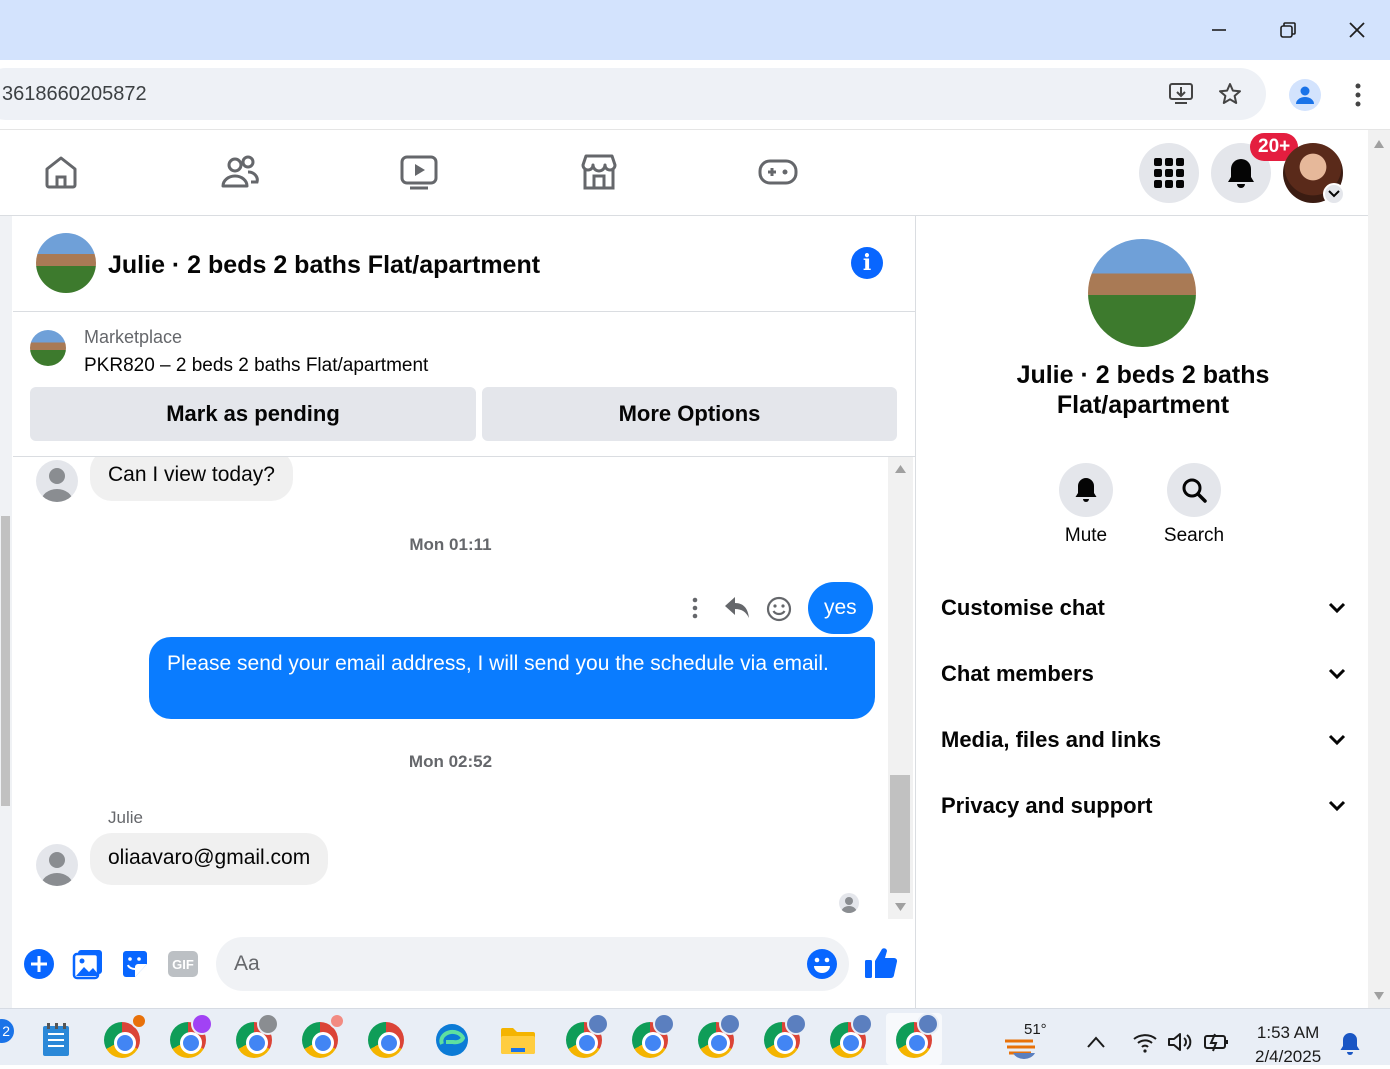 The width and height of the screenshot is (1390, 1069). Describe the element at coordinates (1334, 194) in the screenshot. I see `account-chevron-down-icon` at that location.